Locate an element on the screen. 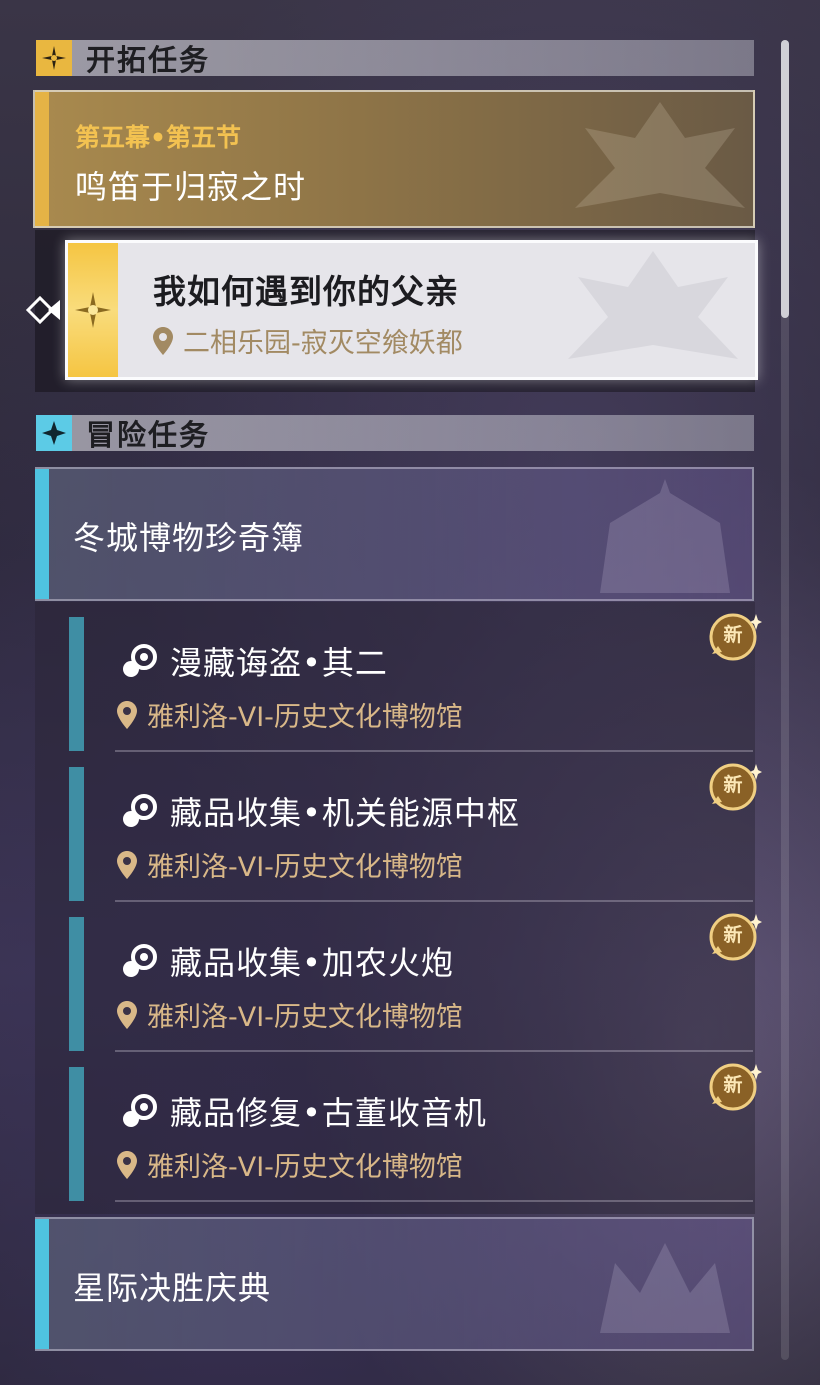 The width and height of the screenshot is (820, 1385). scrollbar-thumb is located at coordinates (785, 179).